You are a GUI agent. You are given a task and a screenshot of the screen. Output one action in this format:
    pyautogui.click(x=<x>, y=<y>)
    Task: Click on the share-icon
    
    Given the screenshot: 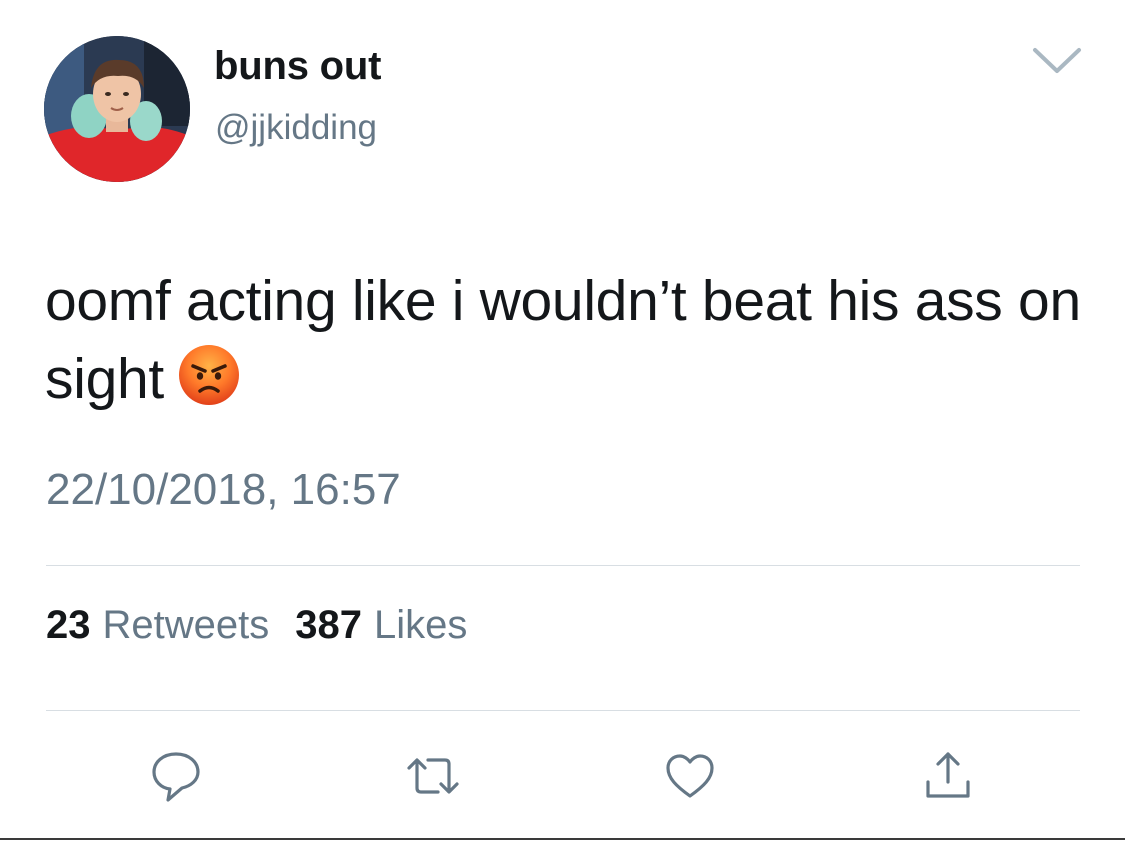 What is the action you would take?
    pyautogui.click(x=948, y=776)
    